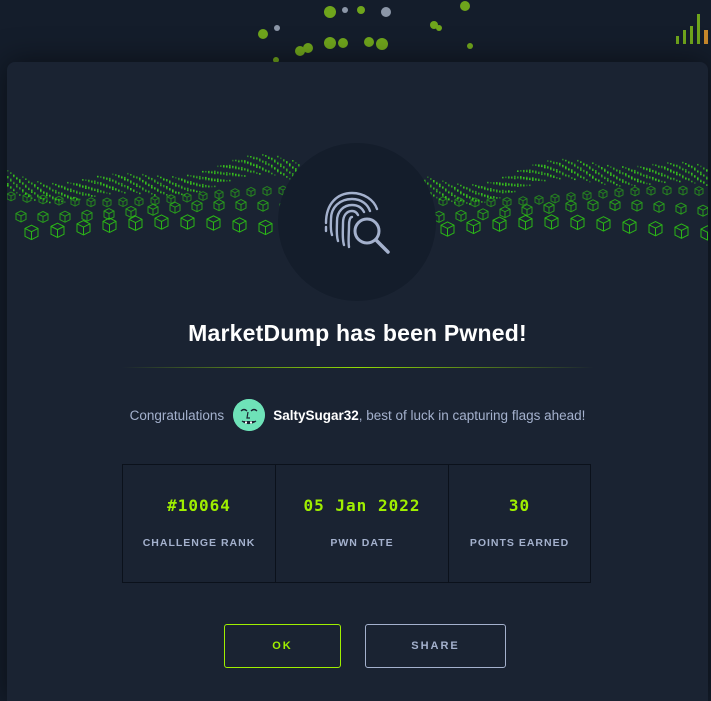 This screenshot has width=711, height=701. I want to click on pwned-badge, so click(357, 222).